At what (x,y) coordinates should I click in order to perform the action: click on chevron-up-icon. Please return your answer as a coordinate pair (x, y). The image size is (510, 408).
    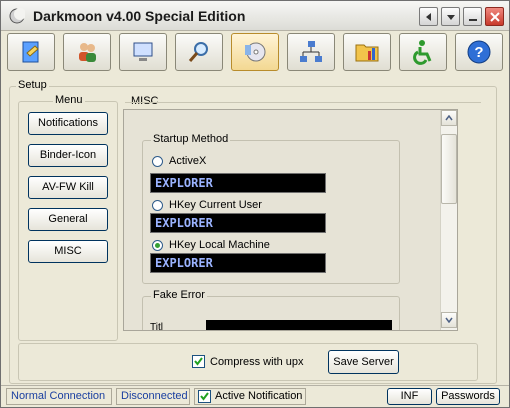
    Looking at the image, I should click on (449, 118).